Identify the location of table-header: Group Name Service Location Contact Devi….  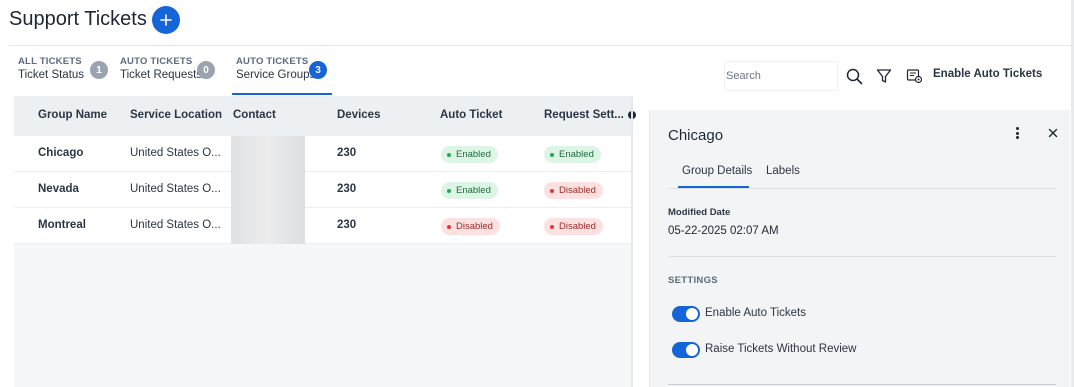
(325, 116).